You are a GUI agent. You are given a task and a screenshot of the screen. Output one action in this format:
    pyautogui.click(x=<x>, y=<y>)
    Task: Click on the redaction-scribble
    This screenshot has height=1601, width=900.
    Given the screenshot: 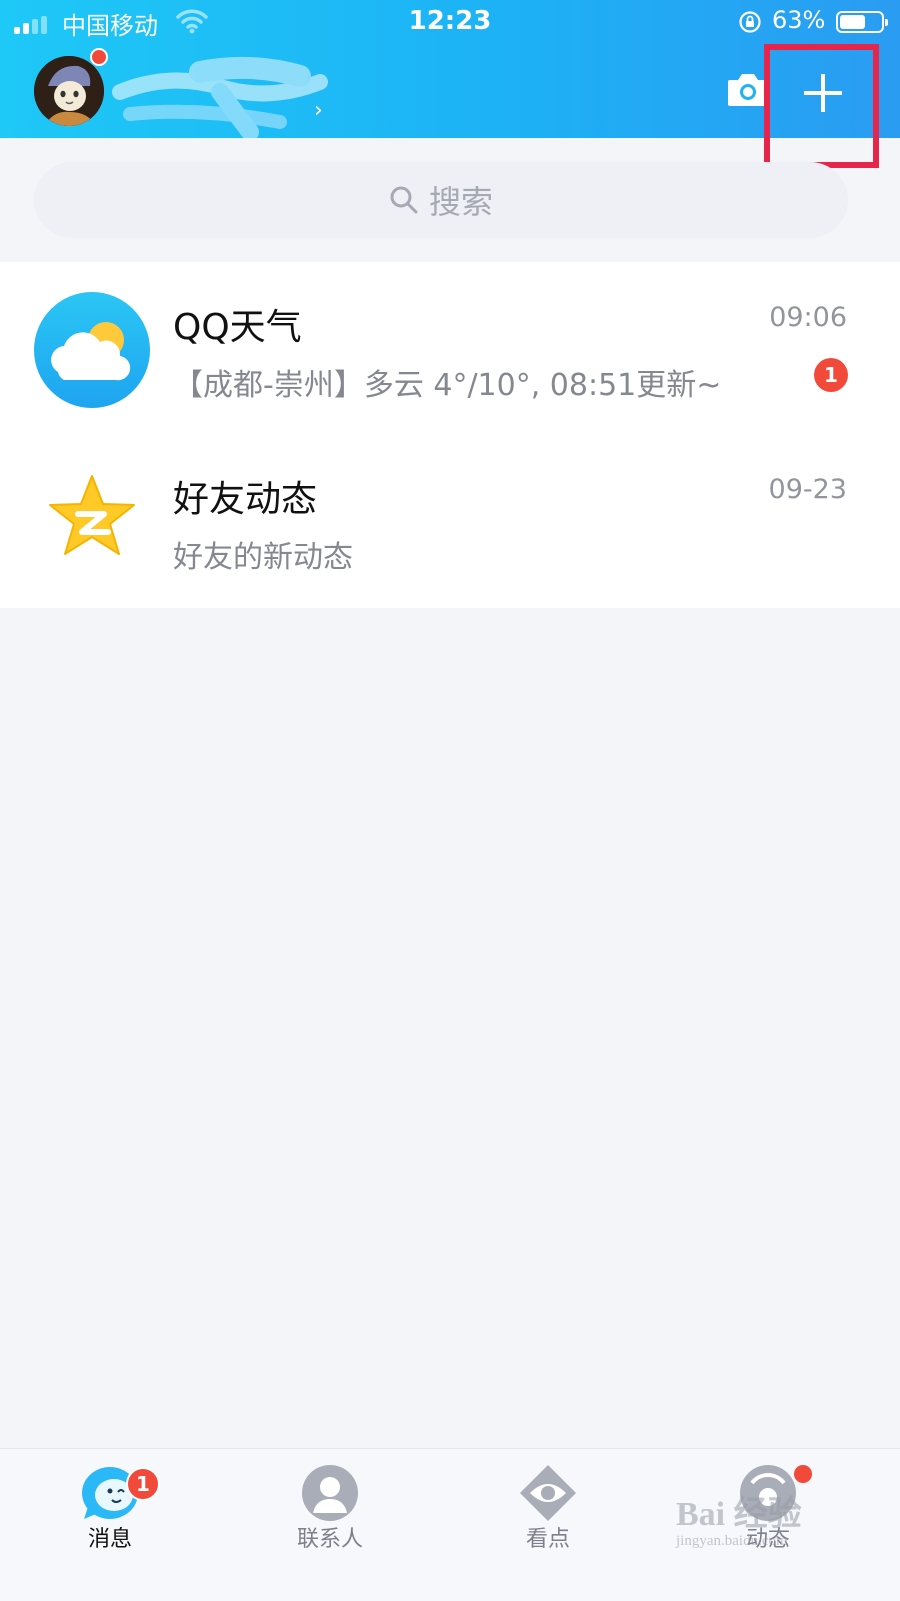 What is the action you would take?
    pyautogui.click(x=220, y=97)
    